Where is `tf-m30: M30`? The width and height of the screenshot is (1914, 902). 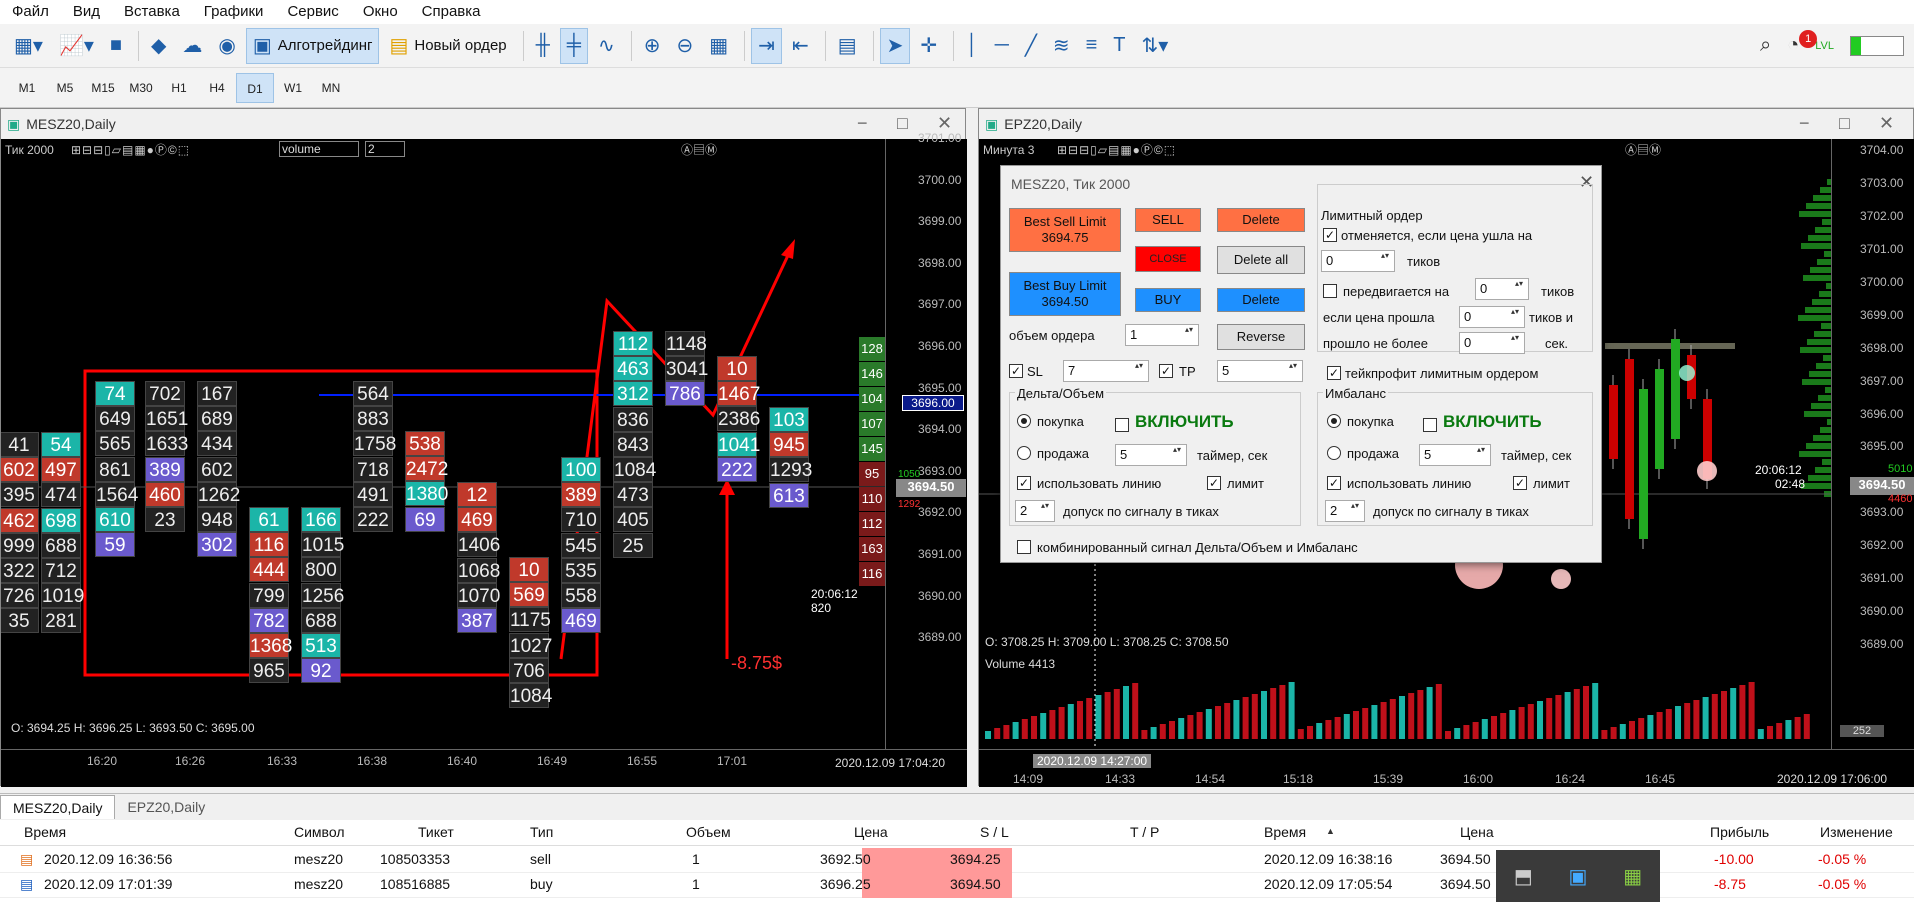
tf-m30: M30 is located at coordinates (141, 88).